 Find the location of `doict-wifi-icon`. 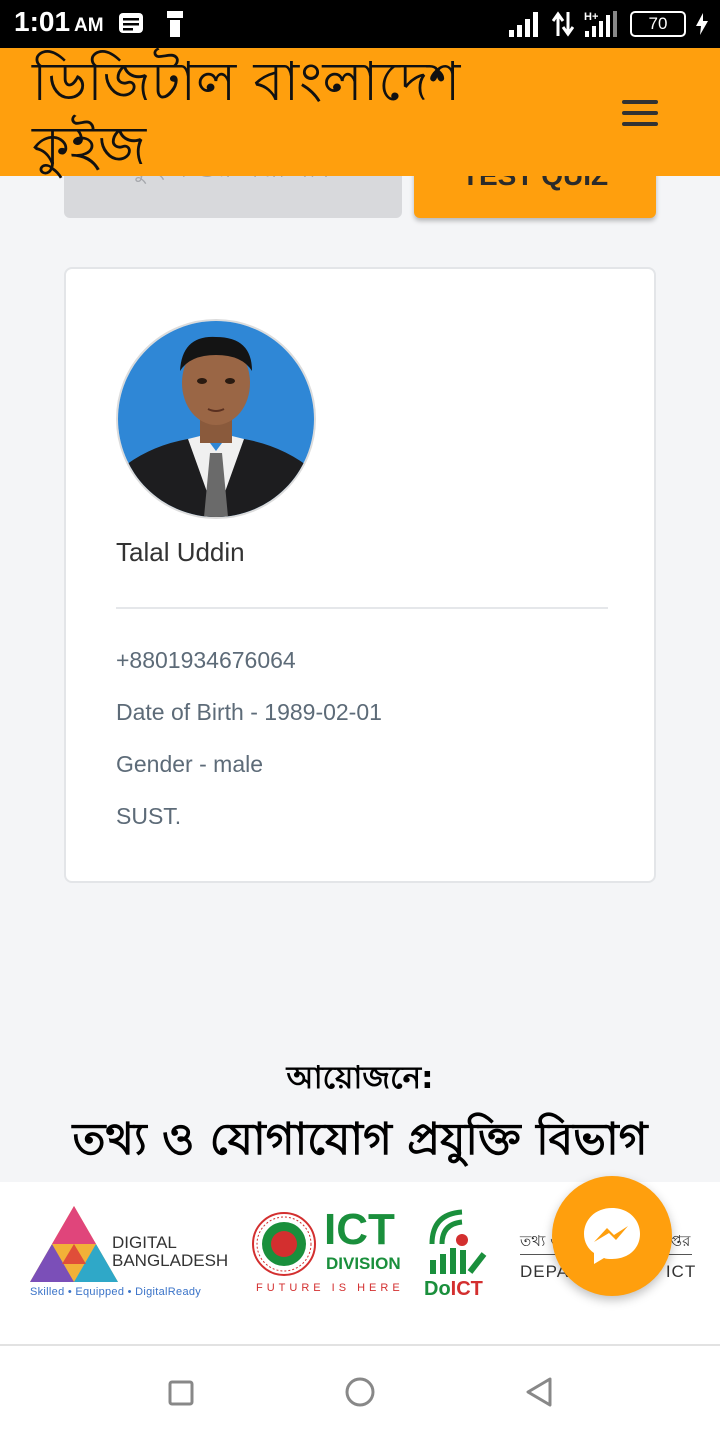

doict-wifi-icon is located at coordinates (458, 1241).